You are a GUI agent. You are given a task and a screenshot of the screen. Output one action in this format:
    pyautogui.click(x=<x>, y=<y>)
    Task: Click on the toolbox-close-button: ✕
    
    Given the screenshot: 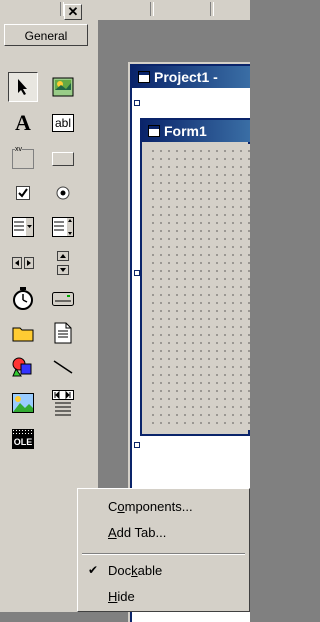 What is the action you would take?
    pyautogui.click(x=73, y=12)
    